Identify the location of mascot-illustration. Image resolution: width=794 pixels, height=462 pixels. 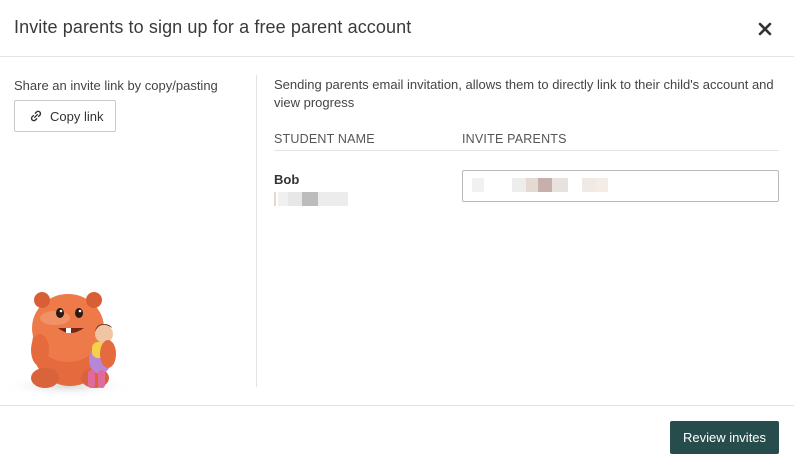
(68, 345).